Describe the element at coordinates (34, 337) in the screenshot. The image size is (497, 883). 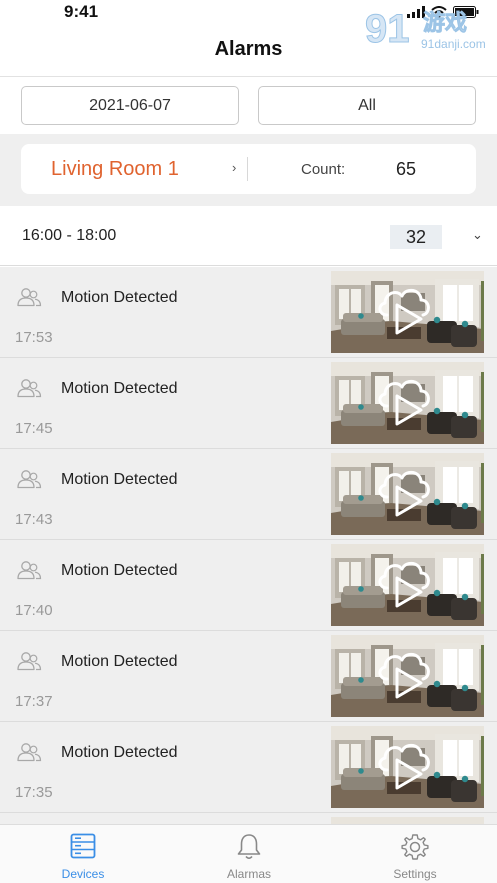
I see `alarm-time: 17:53` at that location.